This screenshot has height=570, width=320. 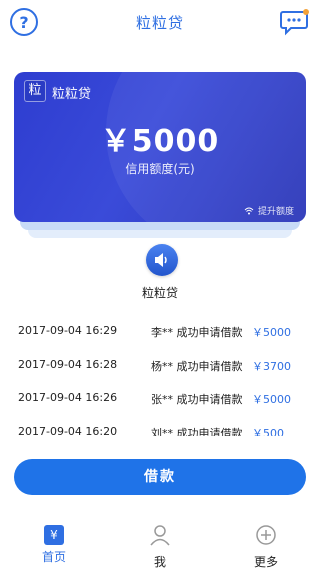 I want to click on bottom-tab-bar: ¥ 首页 我 更多, so click(x=160, y=544).